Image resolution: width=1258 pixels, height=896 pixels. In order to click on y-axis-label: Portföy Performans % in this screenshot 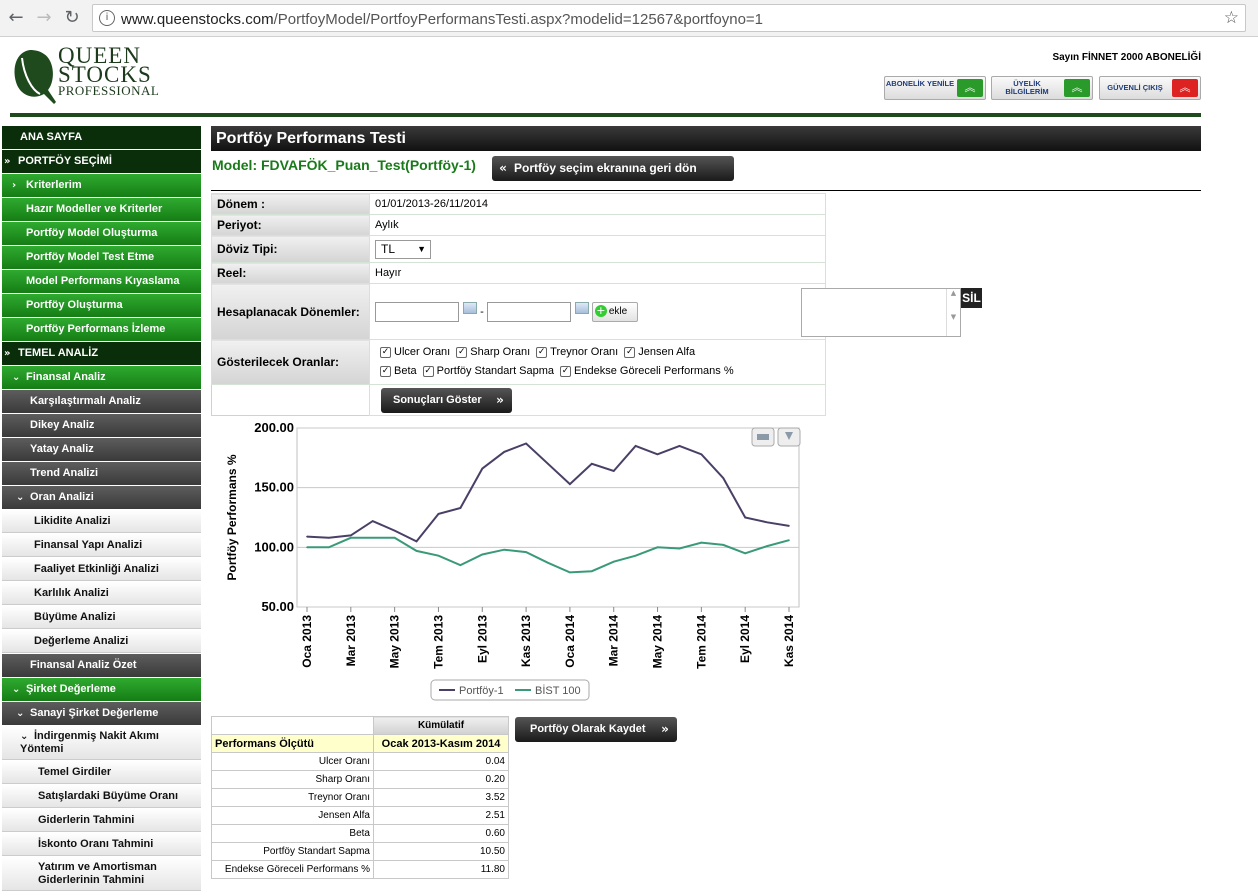, I will do `click(232, 517)`.